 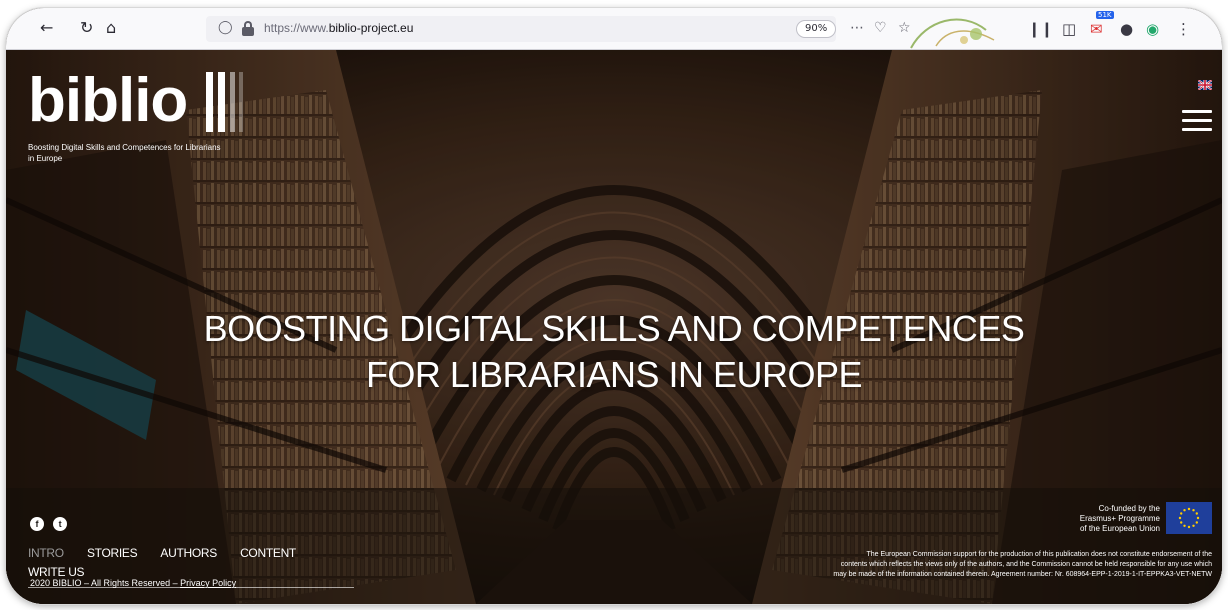 What do you see at coordinates (208, 583) in the screenshot?
I see `privacy-policy-link: Privacy Policy` at bounding box center [208, 583].